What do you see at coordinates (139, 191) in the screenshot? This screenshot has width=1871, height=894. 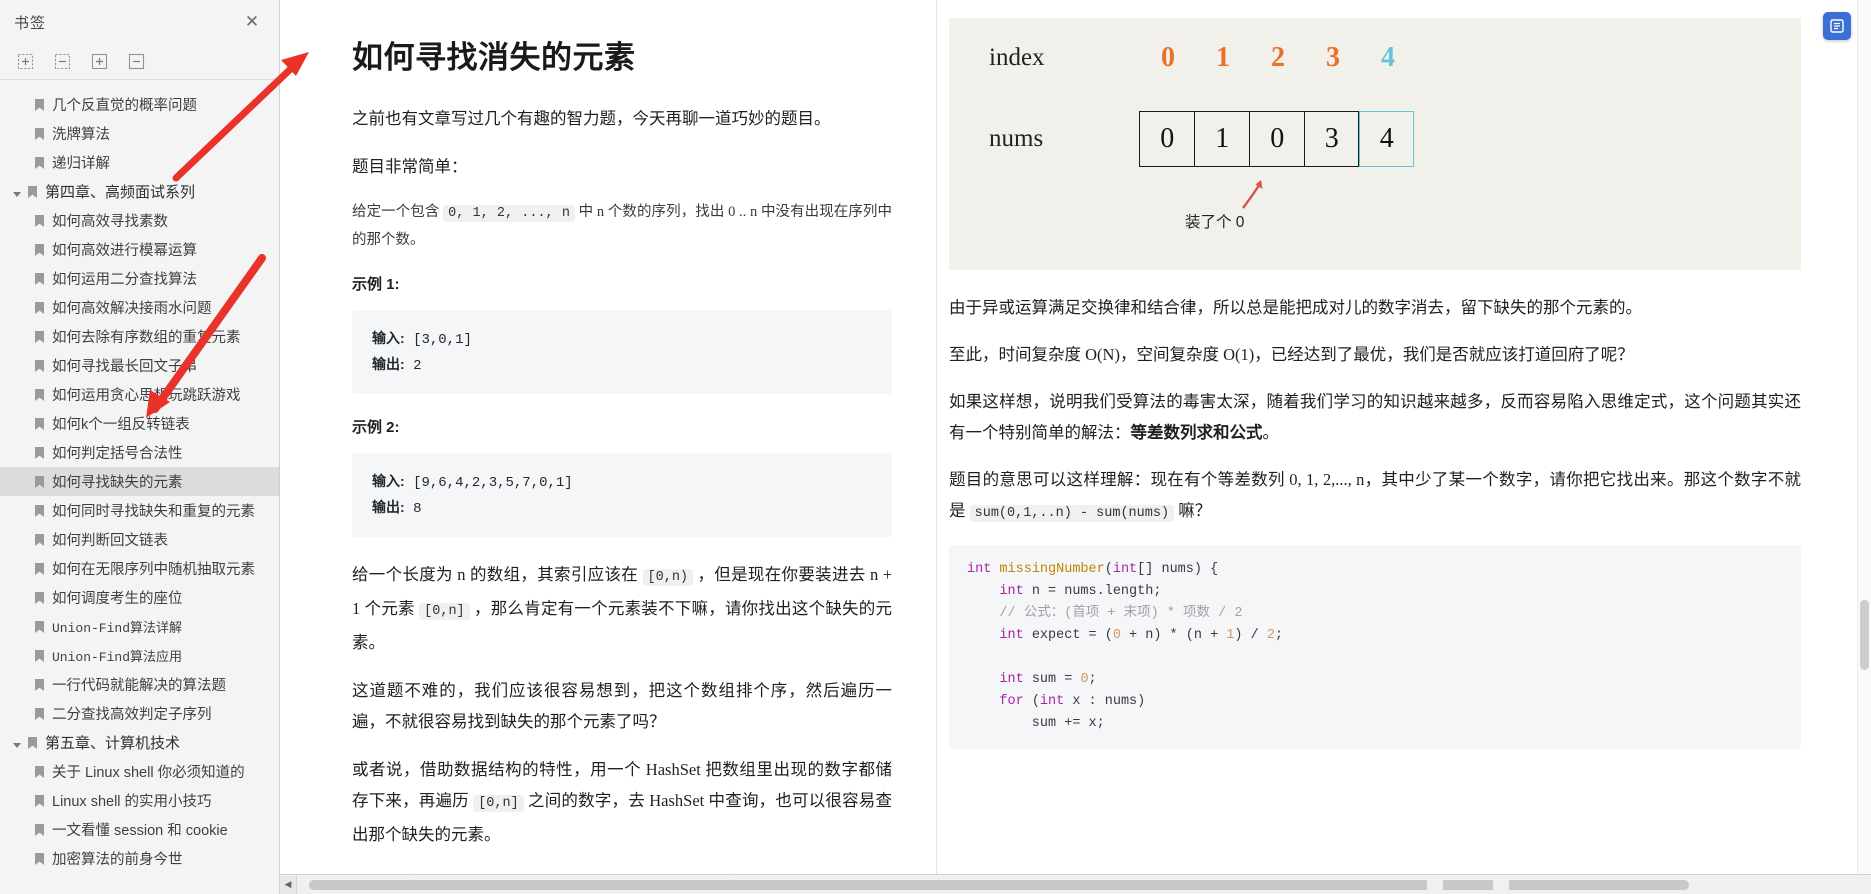 I see `sidebar-item: 第四章、高频面试系列` at bounding box center [139, 191].